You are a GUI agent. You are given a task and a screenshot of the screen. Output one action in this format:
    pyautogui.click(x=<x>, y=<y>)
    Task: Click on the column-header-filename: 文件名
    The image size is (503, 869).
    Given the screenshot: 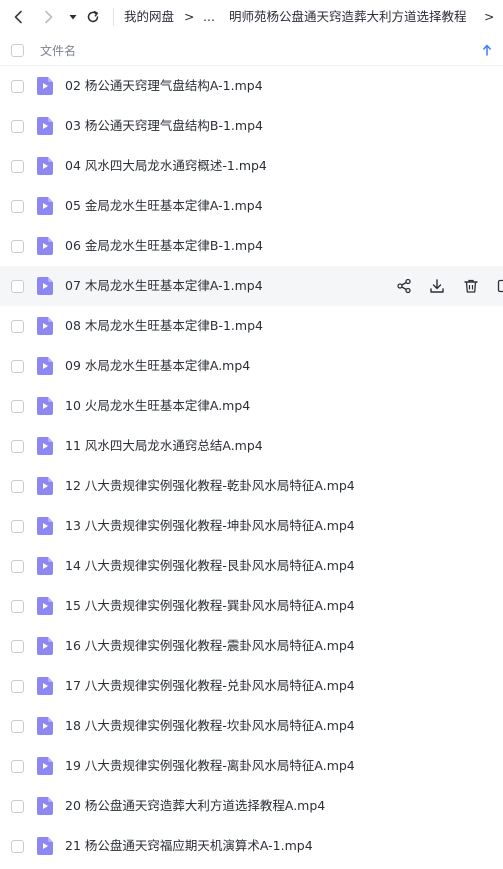 What is the action you would take?
    pyautogui.click(x=58, y=50)
    